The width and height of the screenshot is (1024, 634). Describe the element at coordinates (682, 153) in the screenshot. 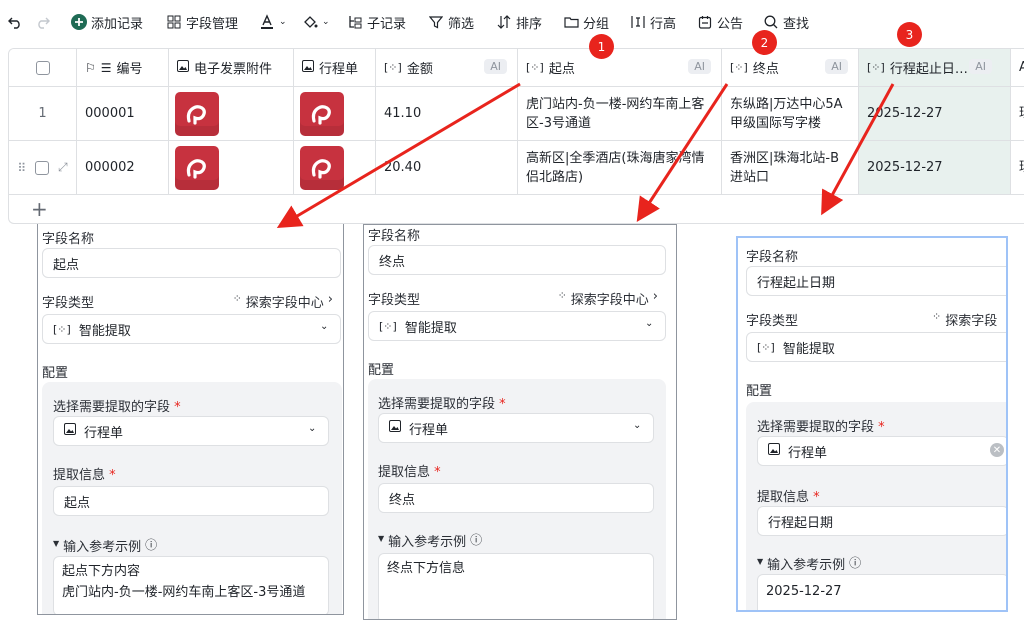

I see `arrow-to-end-panel` at that location.